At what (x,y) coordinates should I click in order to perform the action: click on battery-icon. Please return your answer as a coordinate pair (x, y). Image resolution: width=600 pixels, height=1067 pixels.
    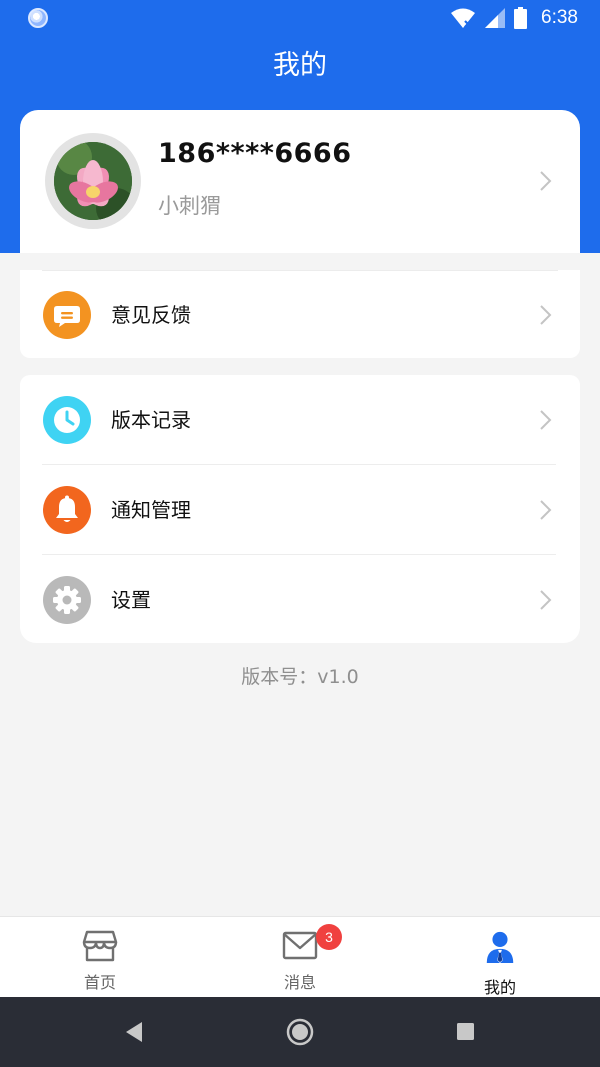
    Looking at the image, I should click on (521, 18).